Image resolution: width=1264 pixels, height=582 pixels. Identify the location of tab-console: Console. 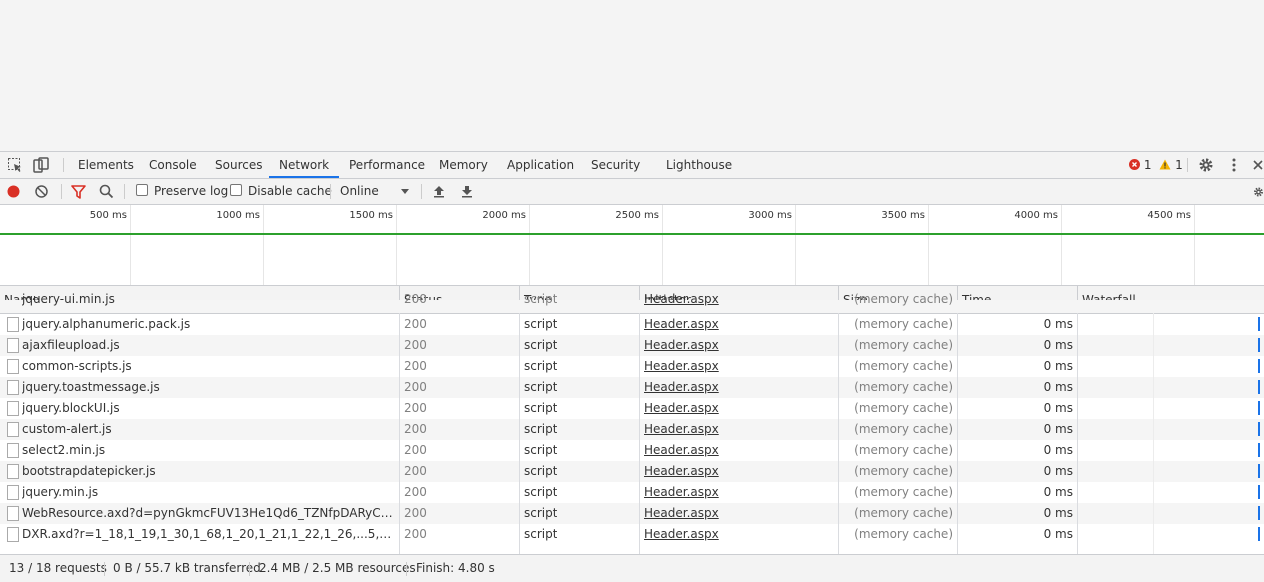
(173, 165).